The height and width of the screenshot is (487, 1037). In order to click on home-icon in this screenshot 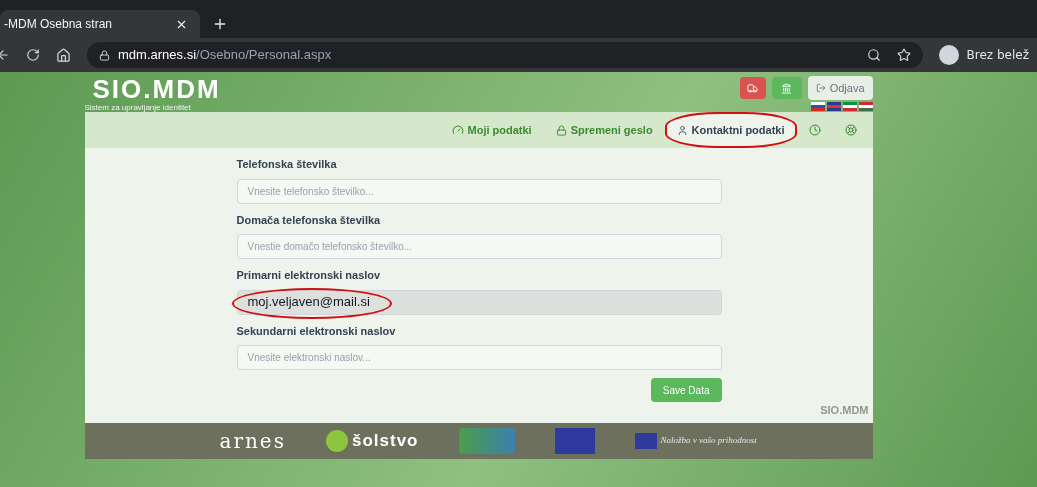, I will do `click(63, 55)`.